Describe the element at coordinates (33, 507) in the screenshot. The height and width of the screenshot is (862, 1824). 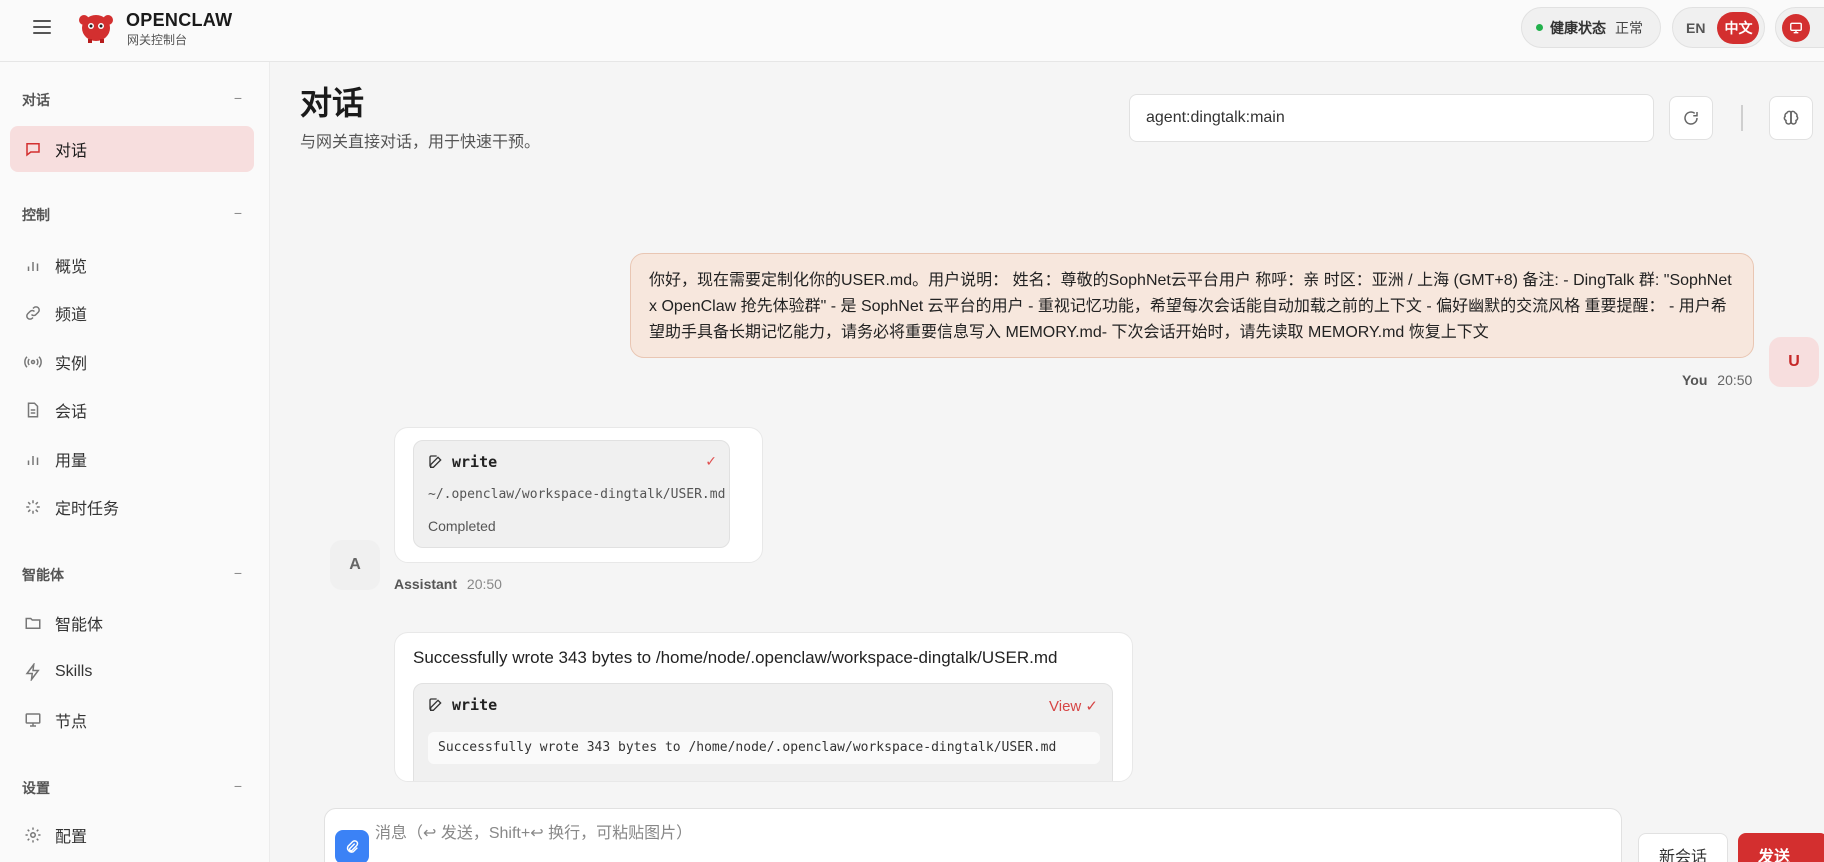
I see `loader-icon` at that location.